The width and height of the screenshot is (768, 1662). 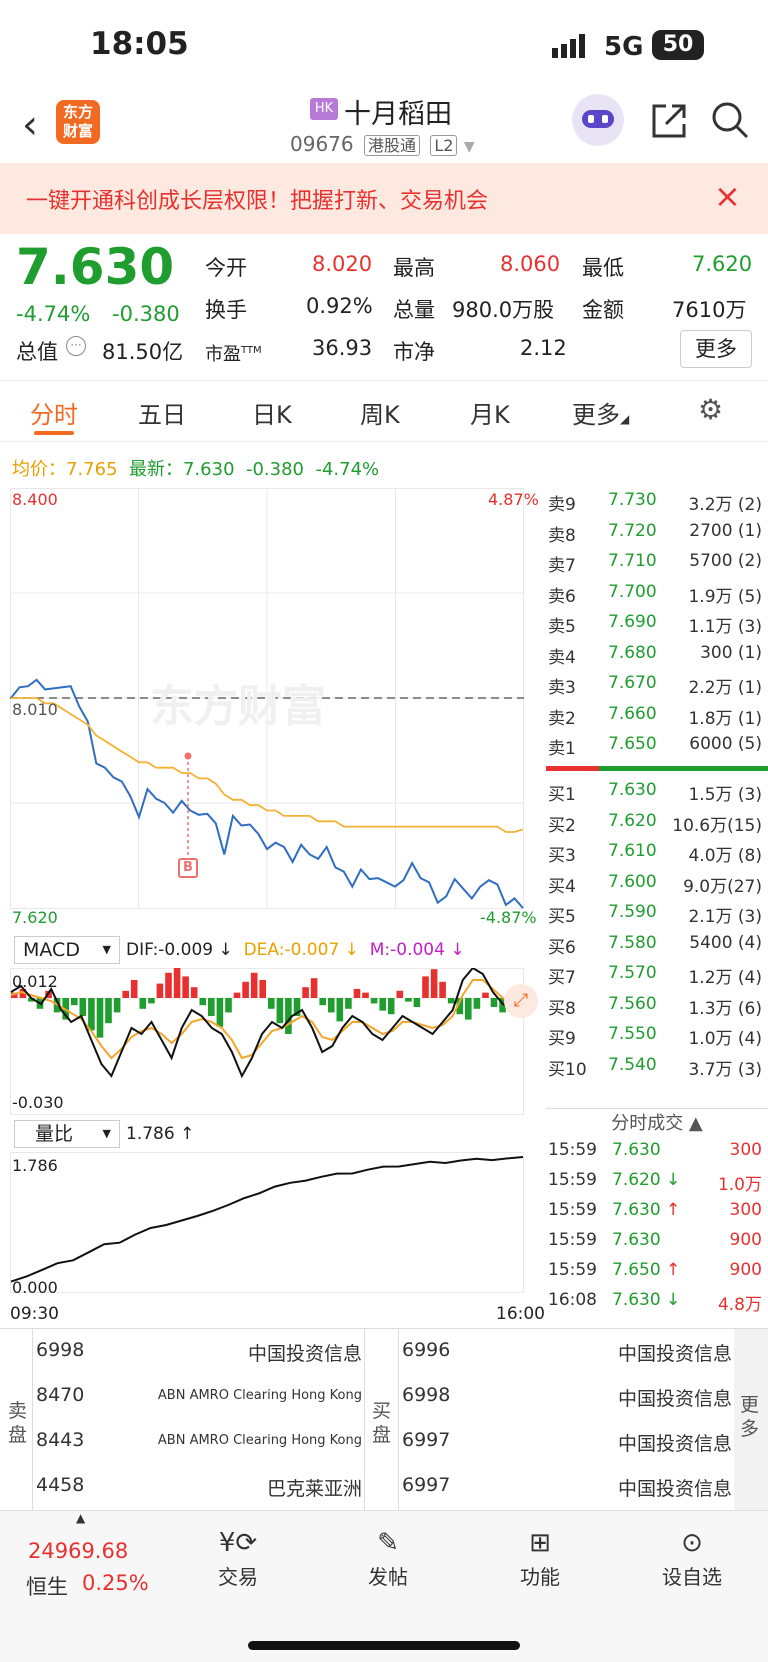 What do you see at coordinates (632, 1034) in the screenshot?
I see `level-price: 7.550` at bounding box center [632, 1034].